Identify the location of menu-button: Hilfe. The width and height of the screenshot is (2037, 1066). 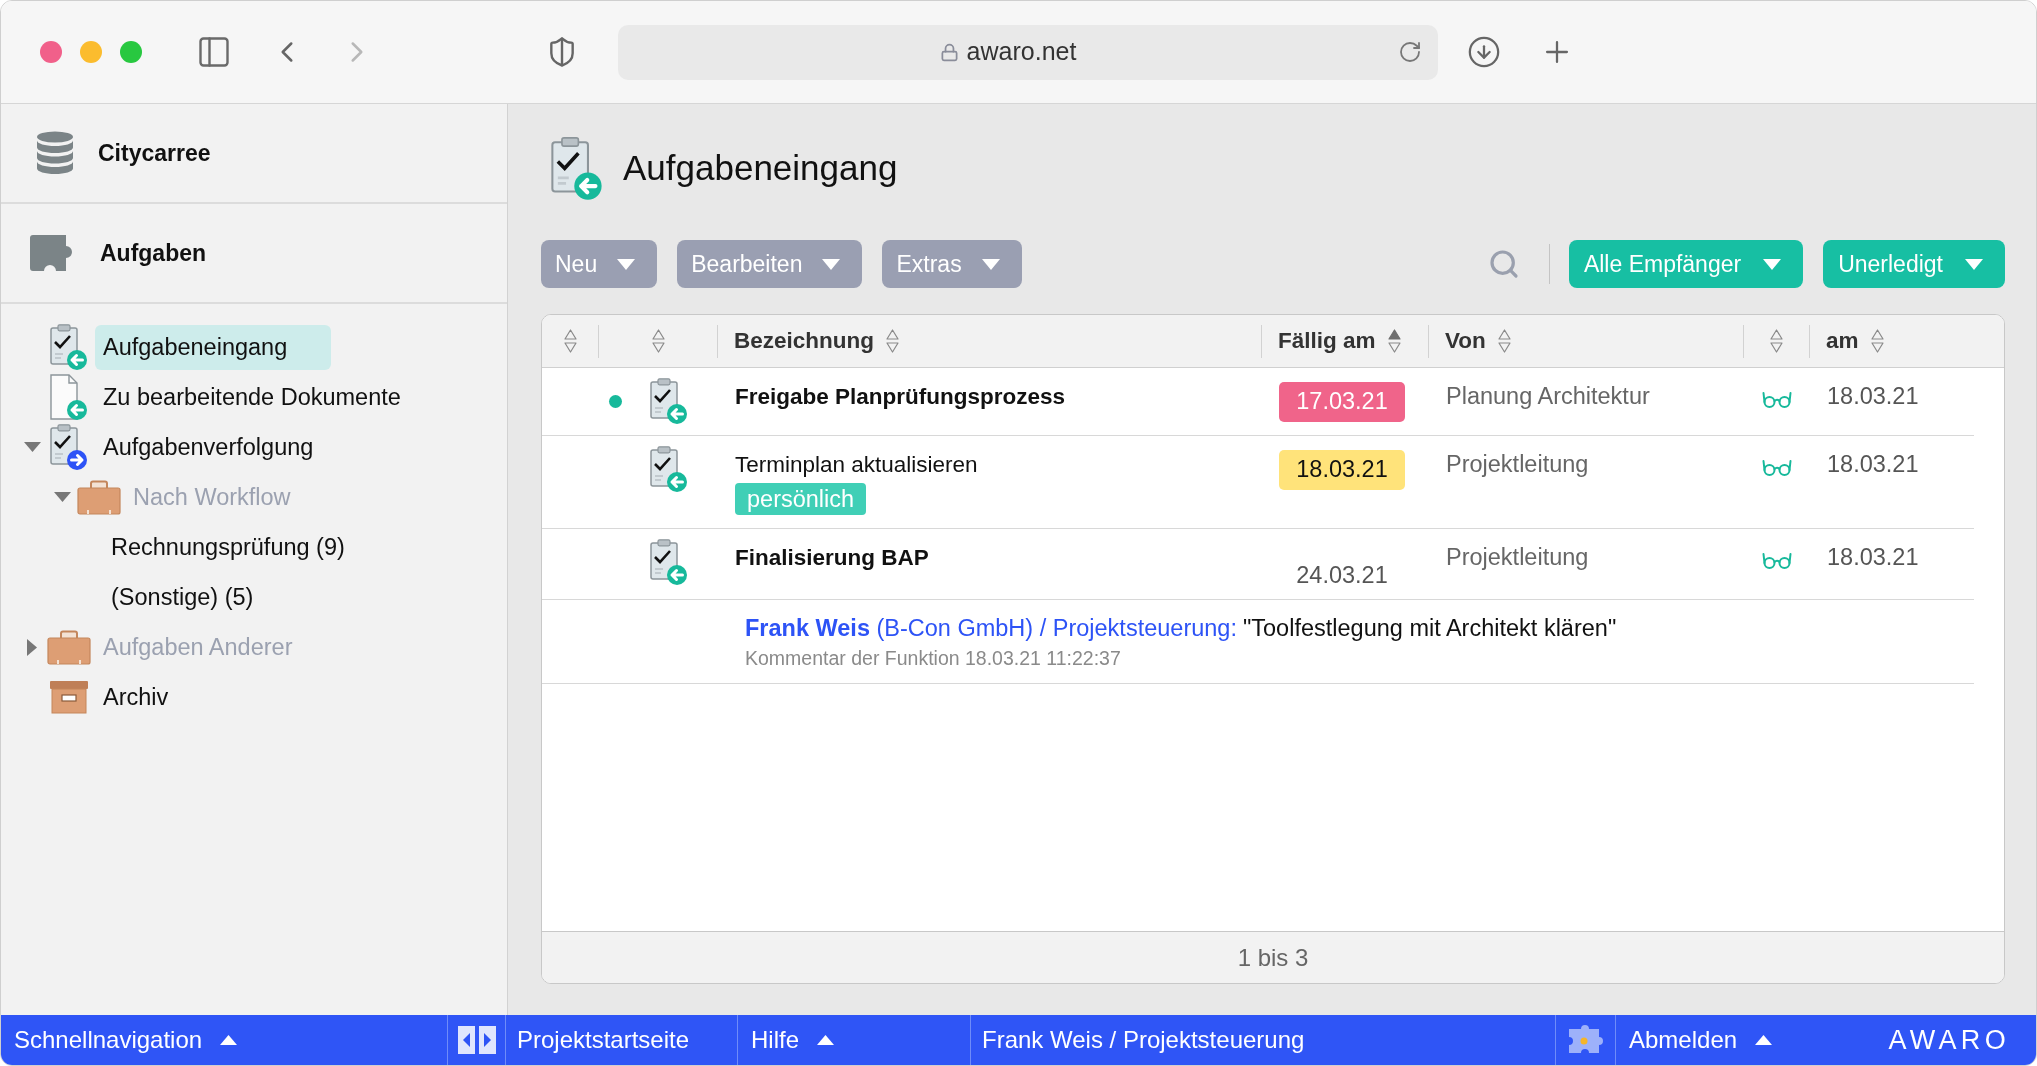
(854, 1040).